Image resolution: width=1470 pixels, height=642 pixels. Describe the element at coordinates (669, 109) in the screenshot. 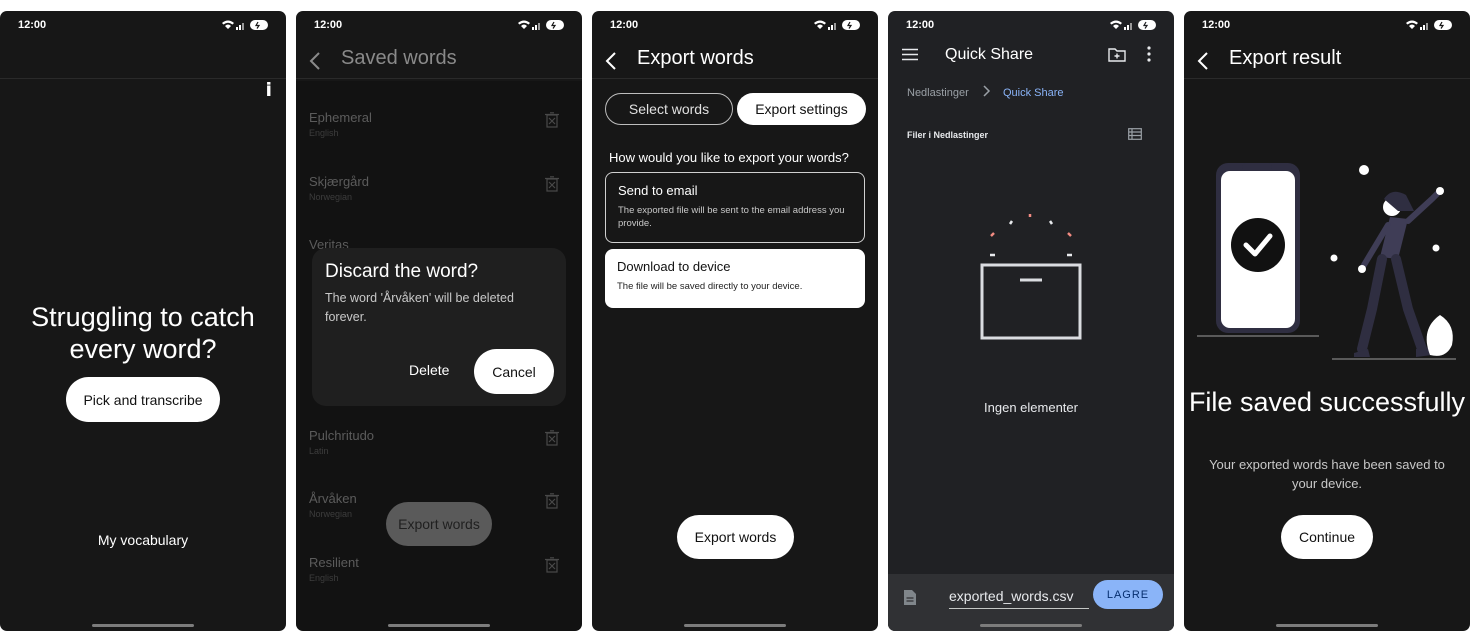

I see `tab-select-words: Select words` at that location.